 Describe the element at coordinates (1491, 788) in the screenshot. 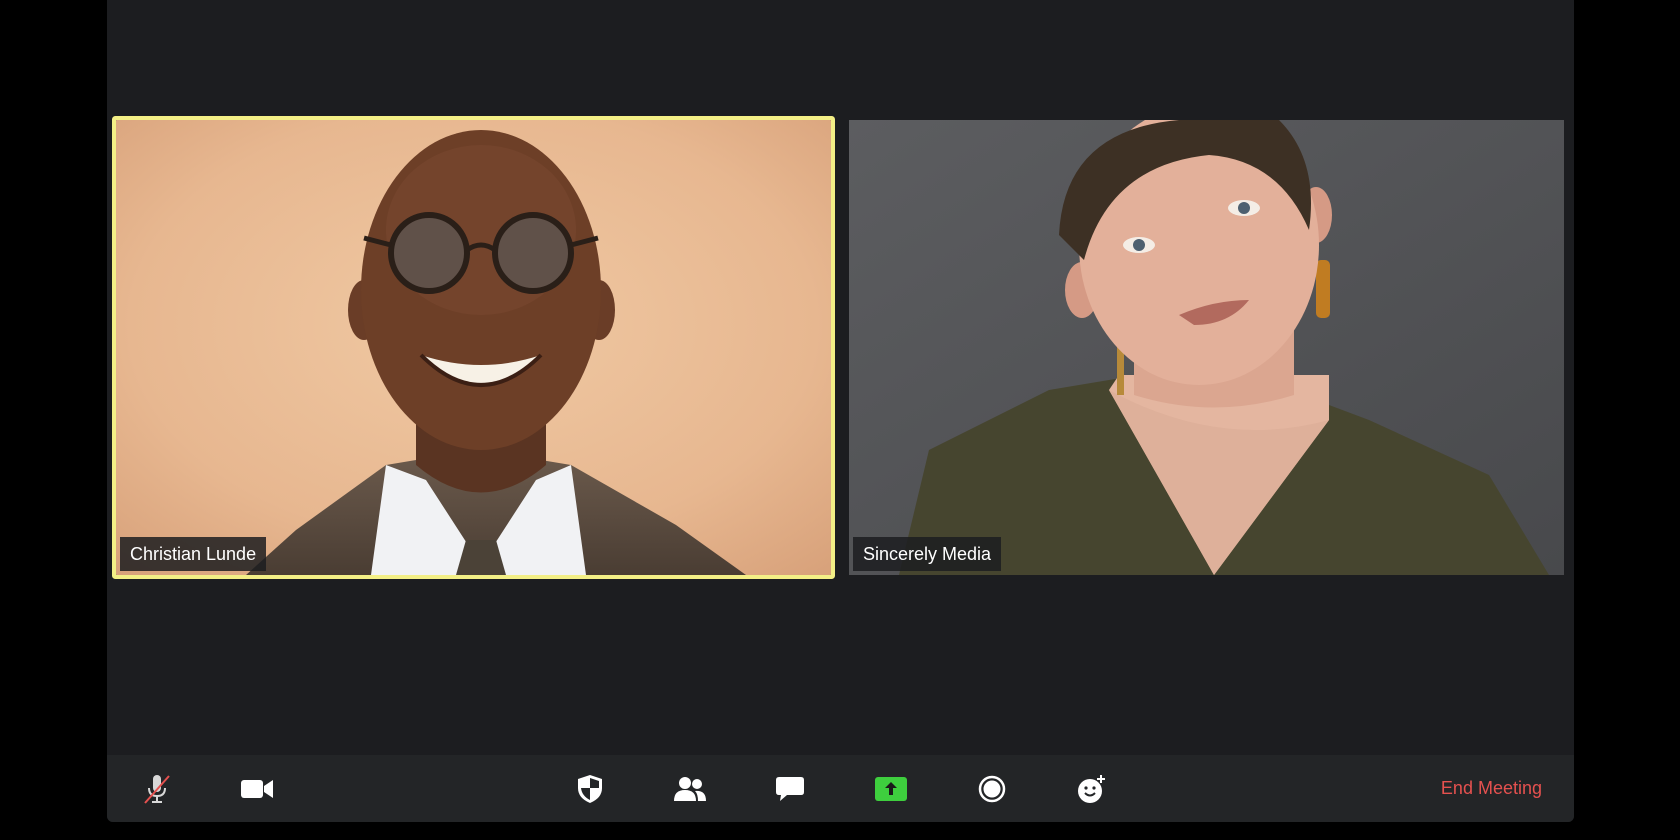

I see `end-meeting-button: End Meeting` at that location.